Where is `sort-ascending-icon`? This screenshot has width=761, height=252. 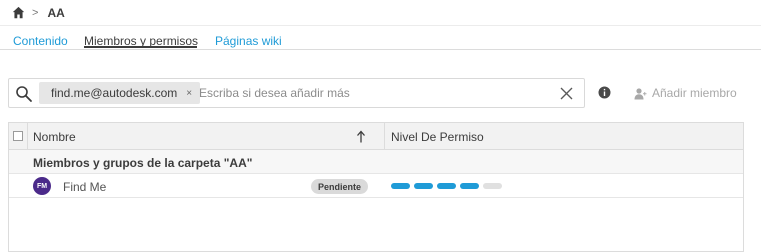
sort-ascending-icon is located at coordinates (361, 136).